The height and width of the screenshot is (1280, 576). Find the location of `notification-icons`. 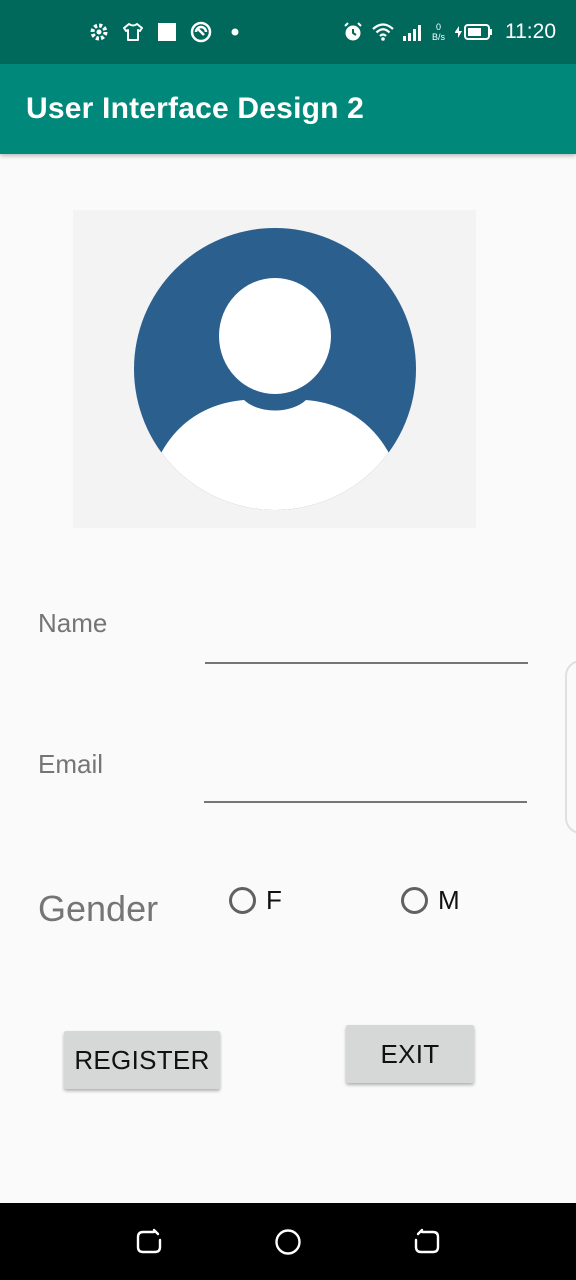

notification-icons is located at coordinates (167, 32).